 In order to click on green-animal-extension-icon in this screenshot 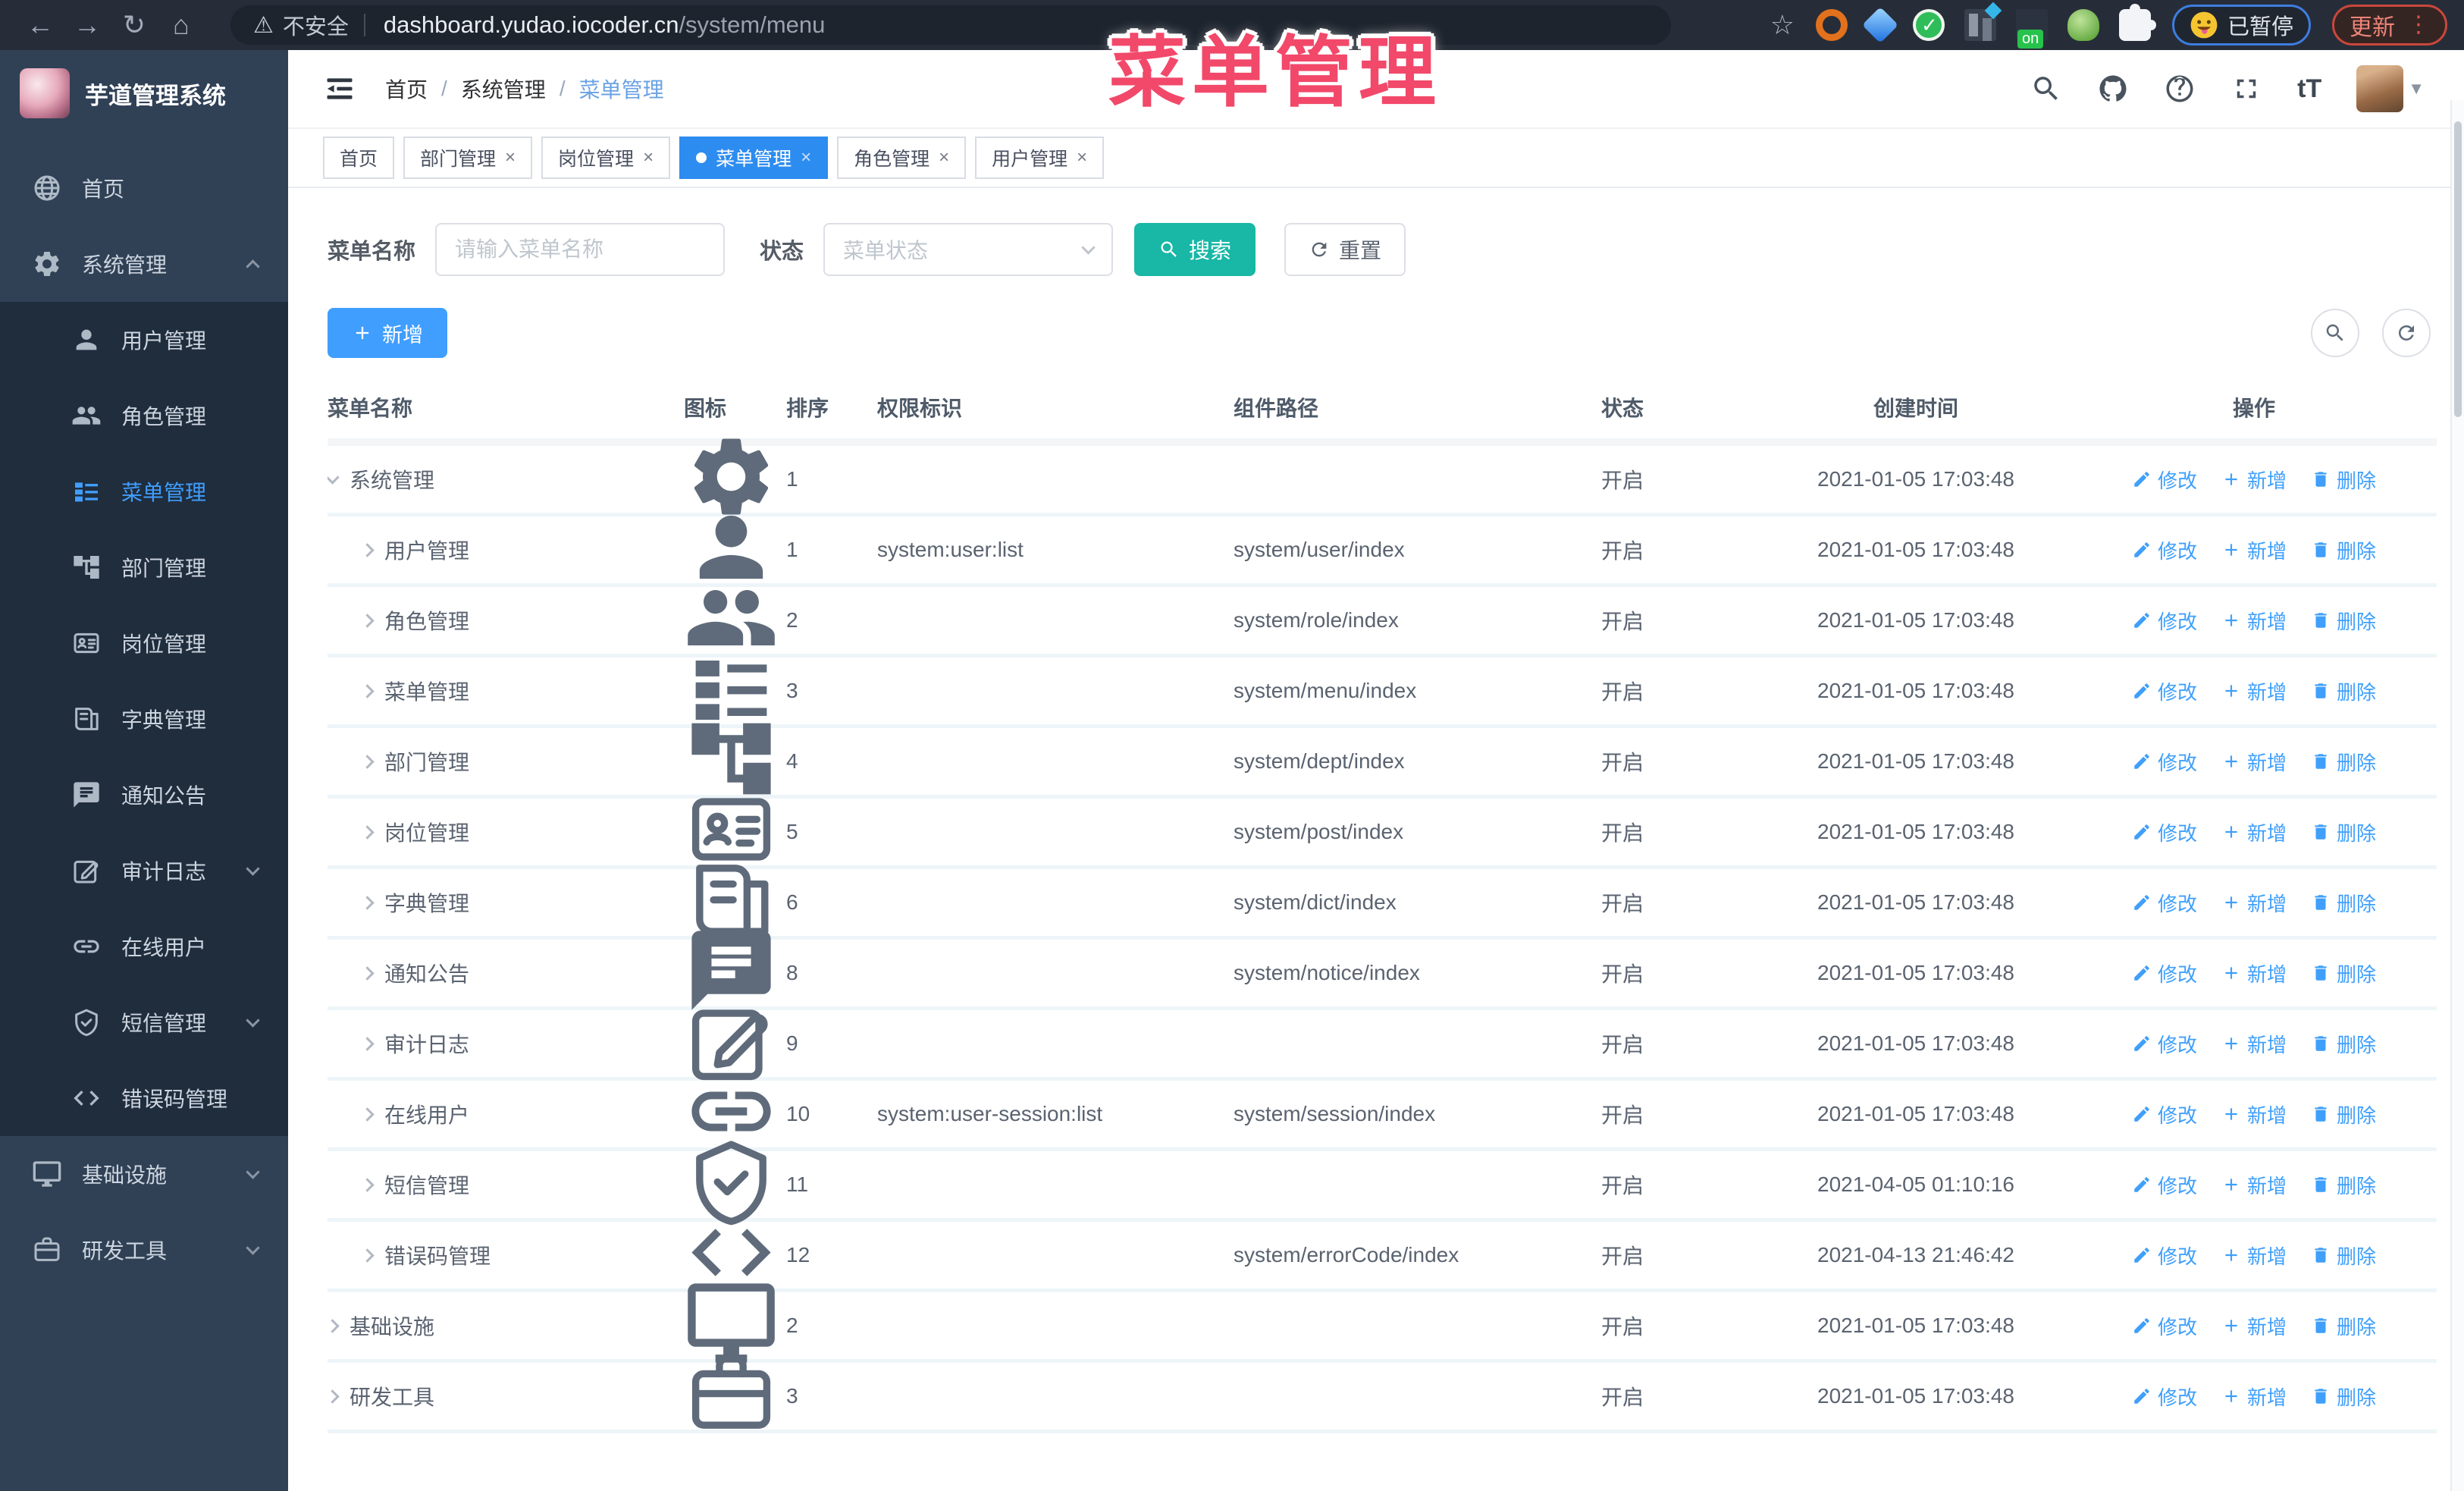, I will do `click(2083, 25)`.